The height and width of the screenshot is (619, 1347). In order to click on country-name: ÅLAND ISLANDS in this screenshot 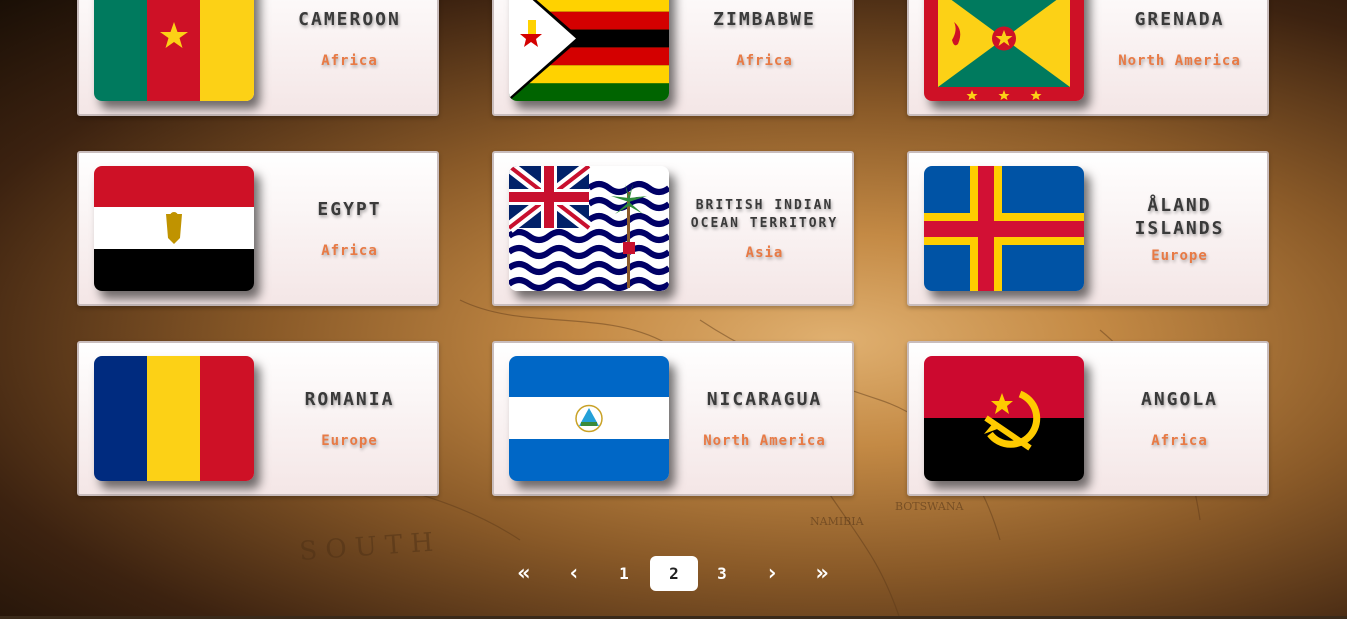, I will do `click(1179, 216)`.